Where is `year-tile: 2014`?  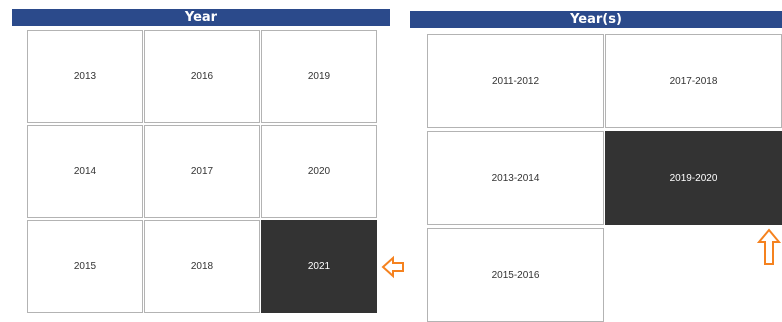 year-tile: 2014 is located at coordinates (85, 171).